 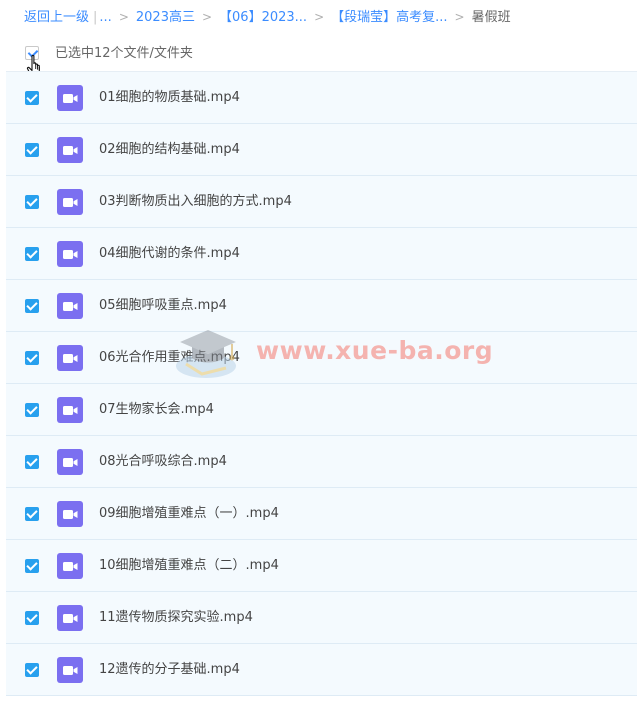 I want to click on file-name: 09细胞增殖重难点（一）.mp4, so click(x=189, y=513).